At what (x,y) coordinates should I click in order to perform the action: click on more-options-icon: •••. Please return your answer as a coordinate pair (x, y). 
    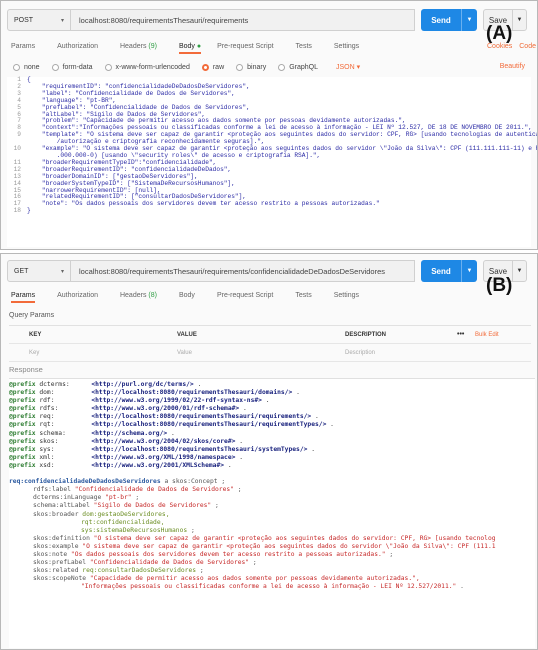
    Looking at the image, I should click on (466, 334).